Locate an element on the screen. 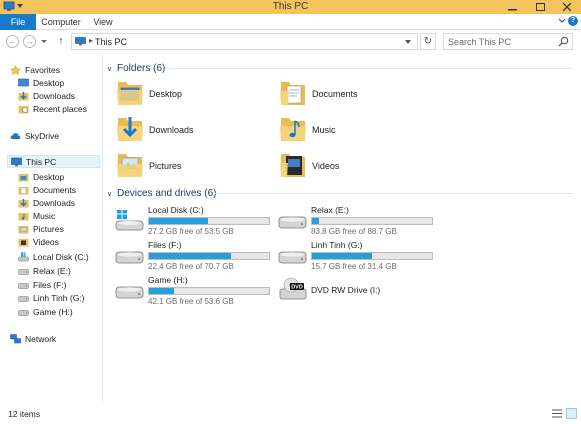  nav-label: Music is located at coordinates (44, 215).